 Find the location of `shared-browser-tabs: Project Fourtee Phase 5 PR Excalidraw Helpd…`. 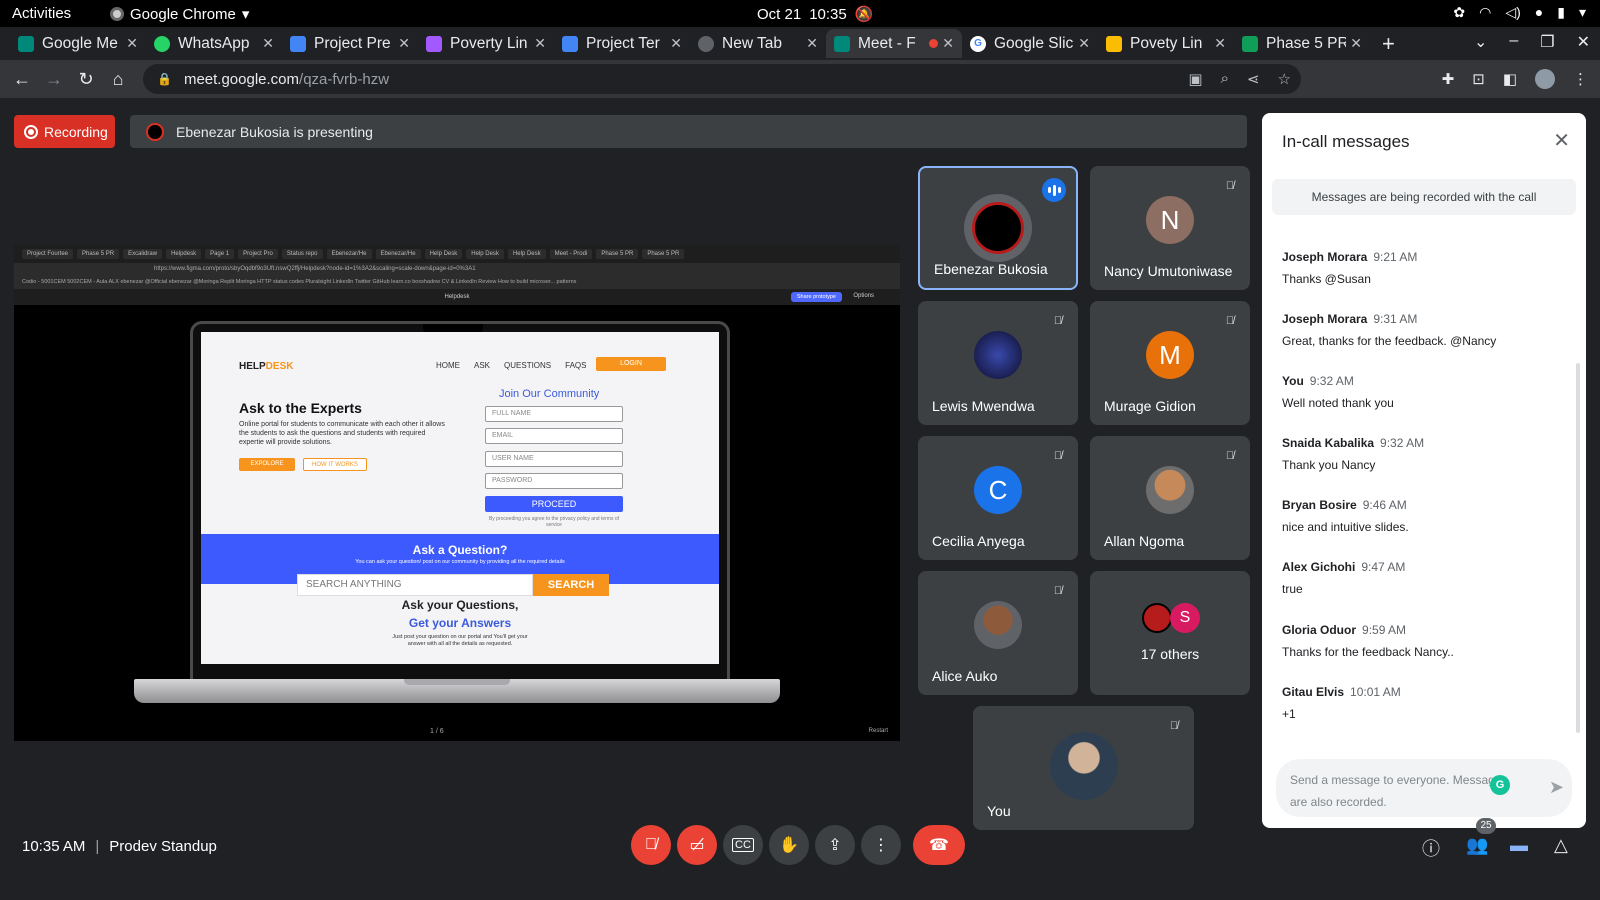

shared-browser-tabs: Project Fourtee Phase 5 PR Excalidraw Helpd… is located at coordinates (457, 254).